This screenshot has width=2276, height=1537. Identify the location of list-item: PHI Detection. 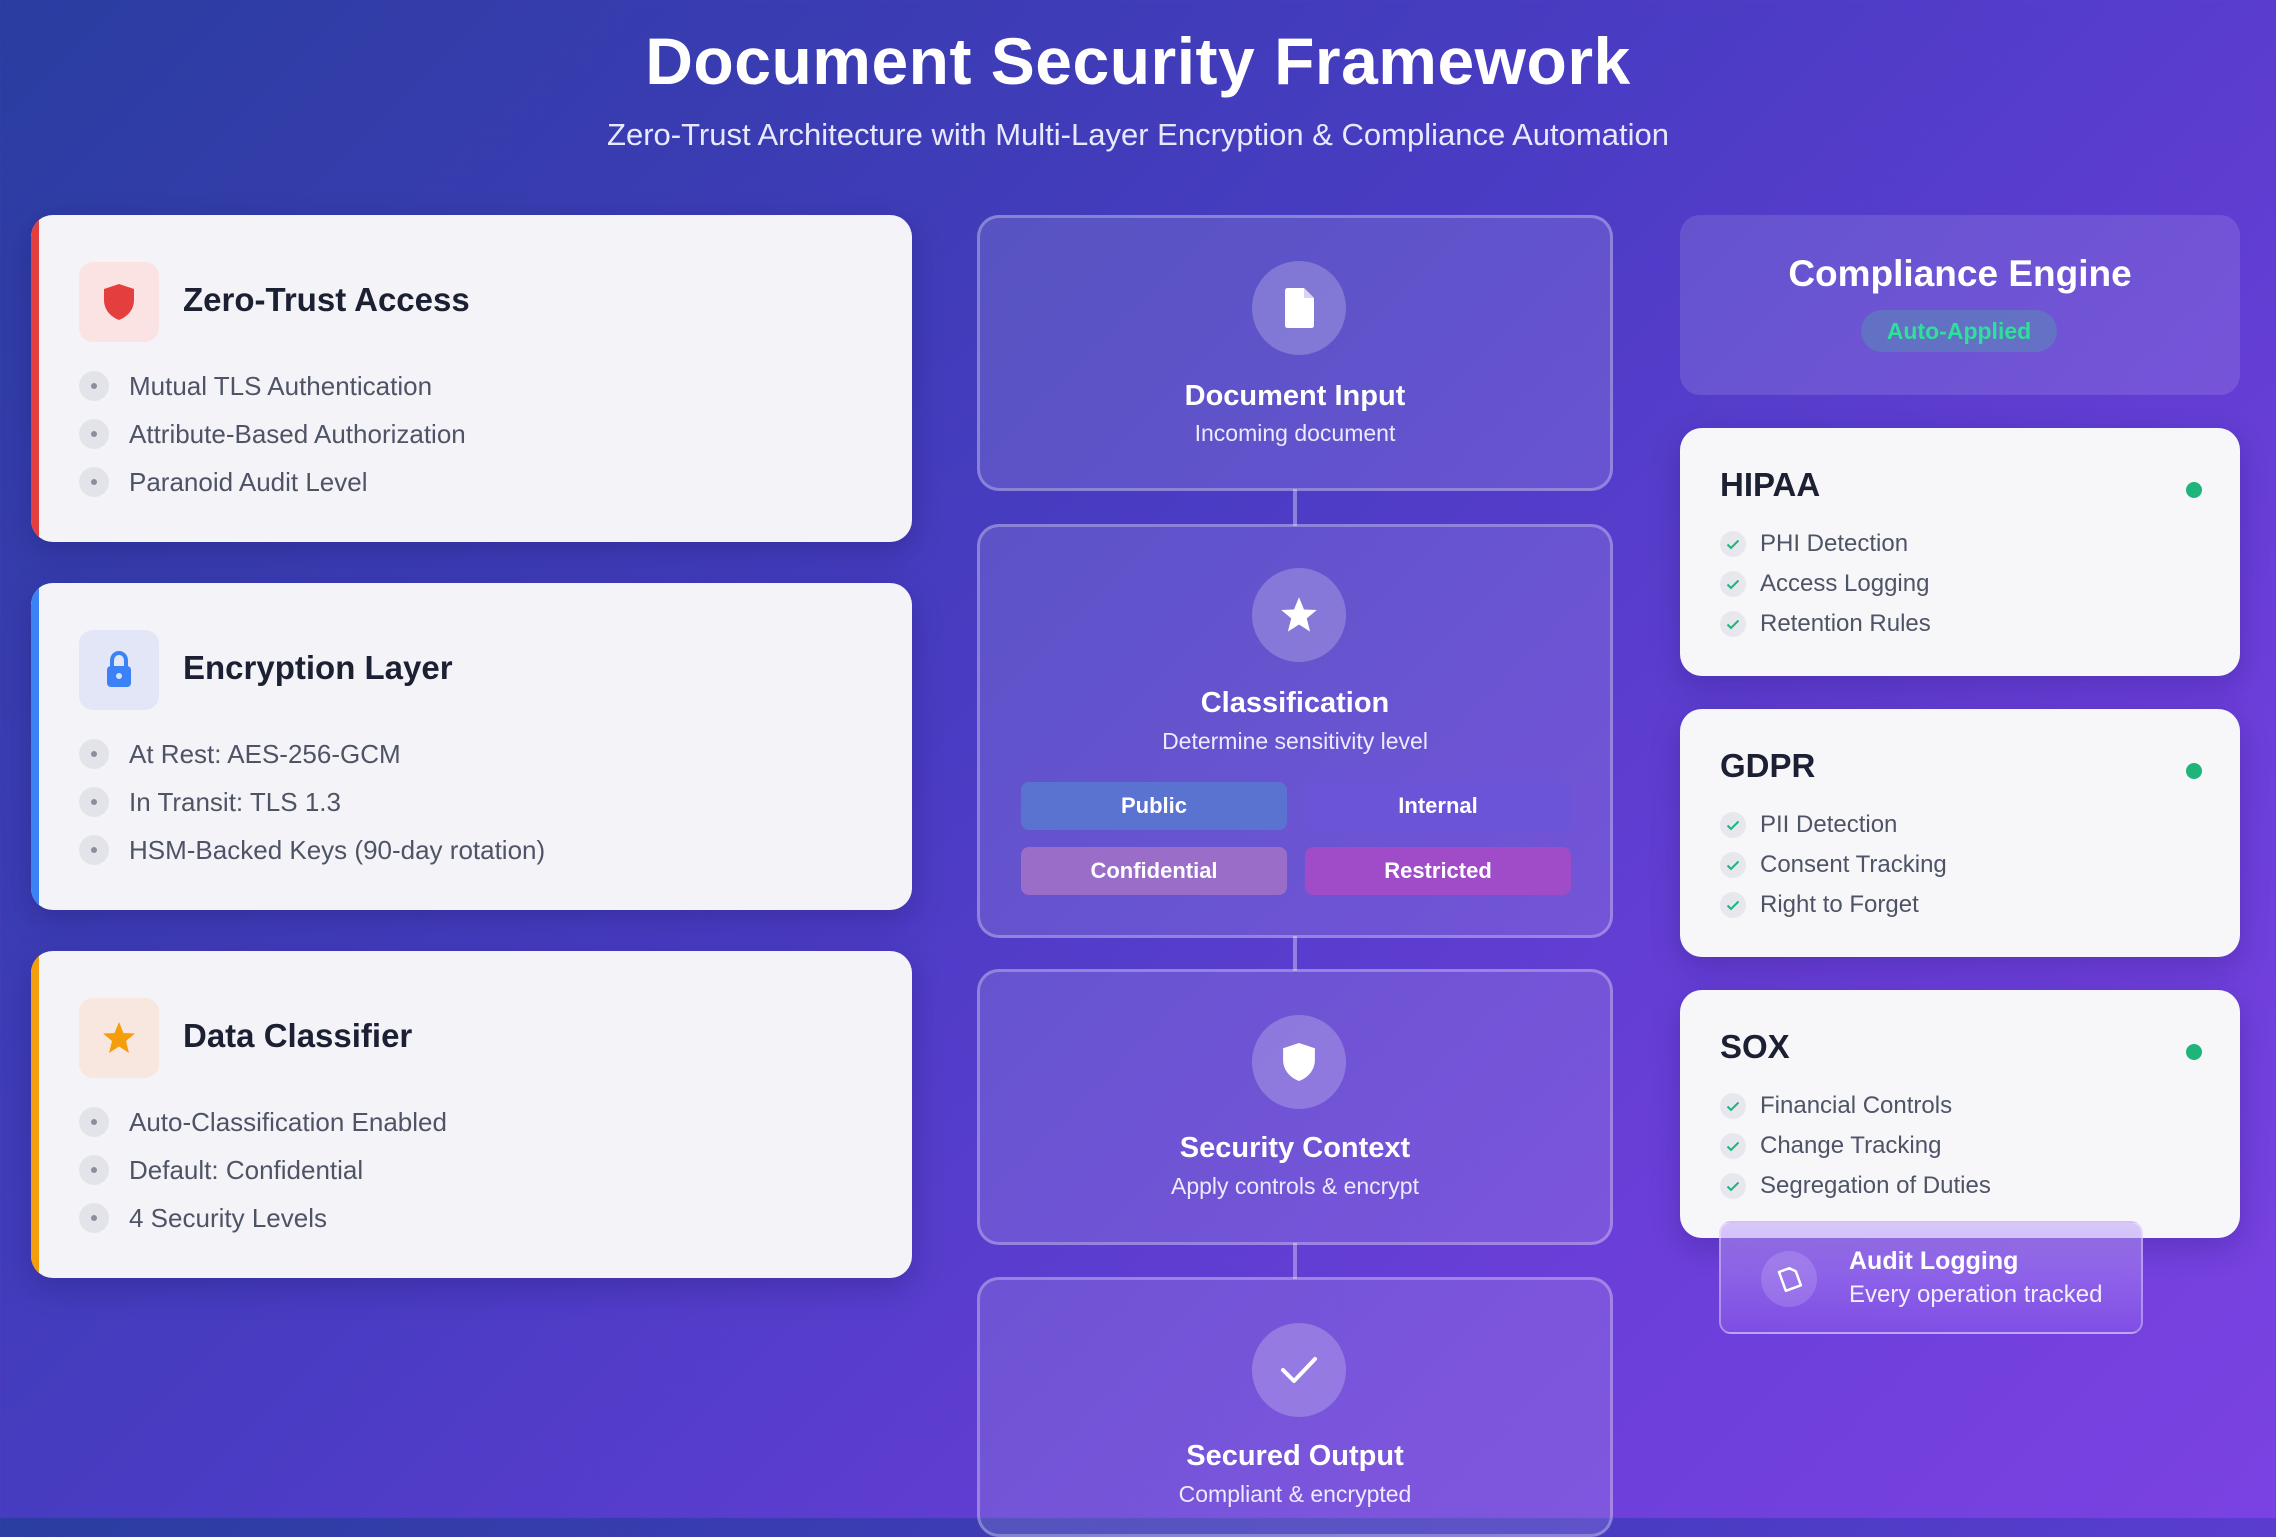
(1825, 544).